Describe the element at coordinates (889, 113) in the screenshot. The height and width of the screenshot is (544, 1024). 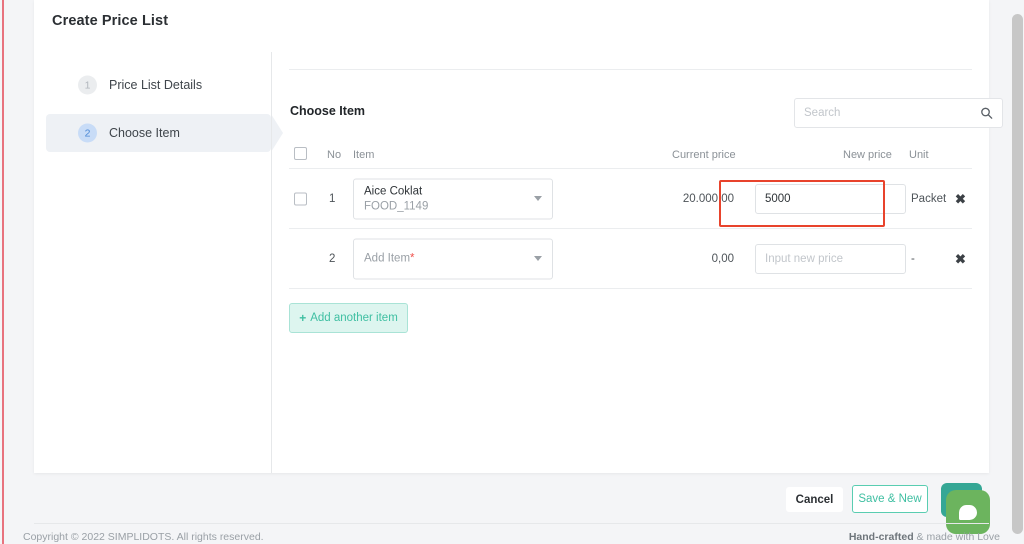
I see `search-input` at that location.